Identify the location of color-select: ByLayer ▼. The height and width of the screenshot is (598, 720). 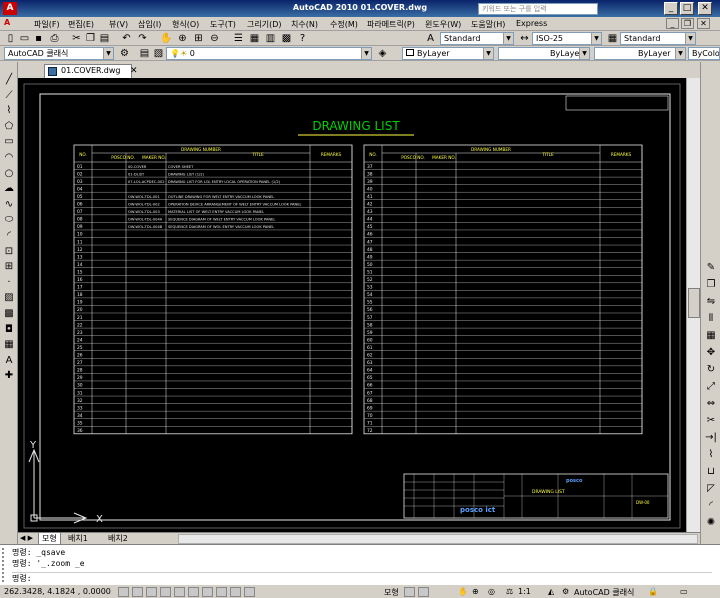
(448, 53).